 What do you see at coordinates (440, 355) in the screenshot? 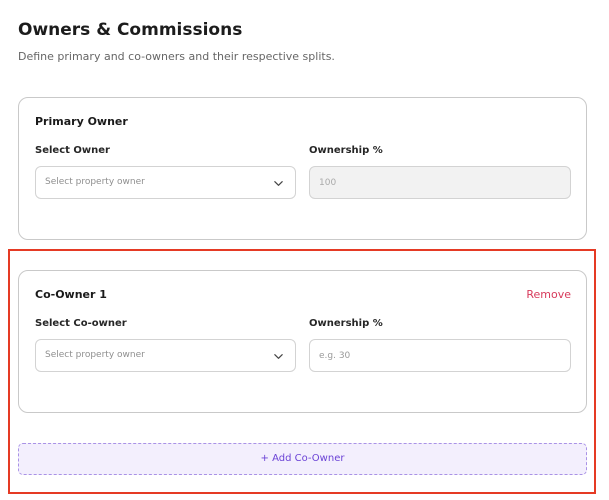
I see `co-owner-ownership-input` at bounding box center [440, 355].